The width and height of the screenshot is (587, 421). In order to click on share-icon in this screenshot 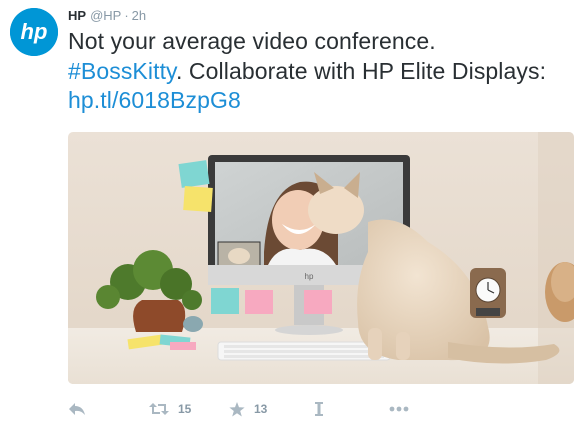, I will do `click(319, 409)`.